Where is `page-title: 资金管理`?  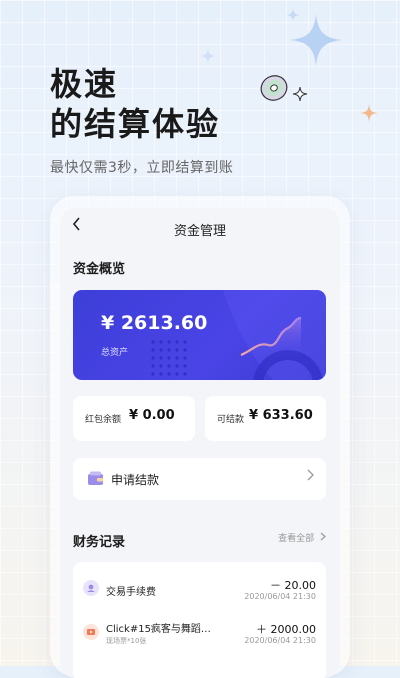 page-title: 资金管理 is located at coordinates (199, 231).